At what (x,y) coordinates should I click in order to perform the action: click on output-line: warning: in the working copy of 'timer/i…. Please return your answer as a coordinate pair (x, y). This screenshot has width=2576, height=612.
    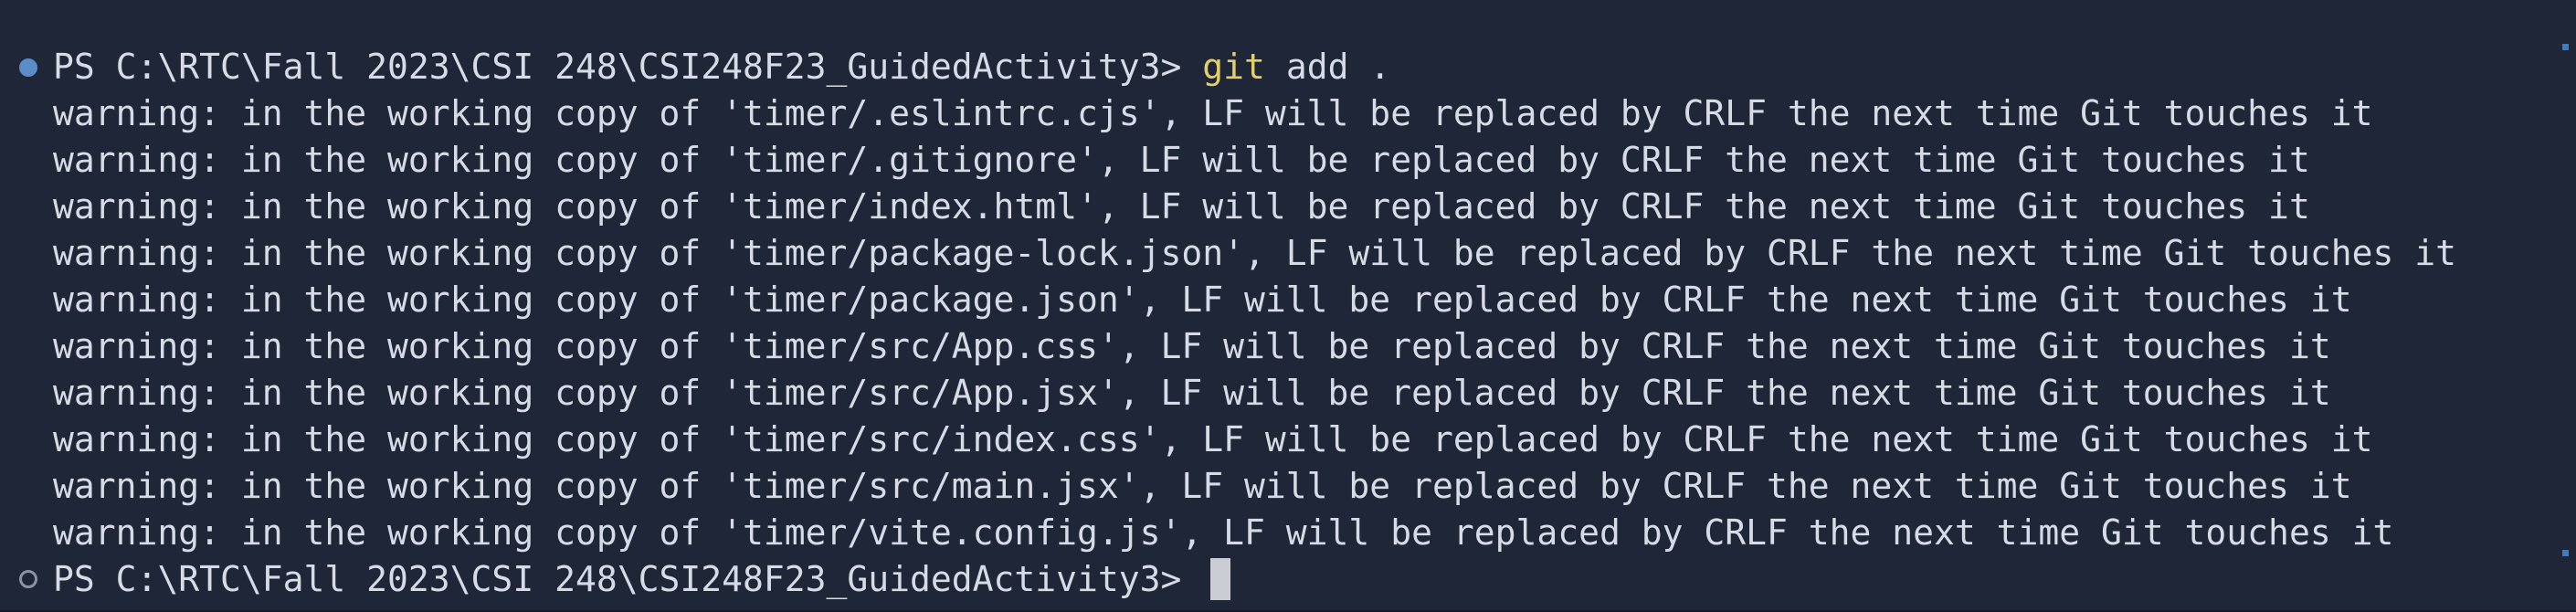
    Looking at the image, I should click on (1181, 207).